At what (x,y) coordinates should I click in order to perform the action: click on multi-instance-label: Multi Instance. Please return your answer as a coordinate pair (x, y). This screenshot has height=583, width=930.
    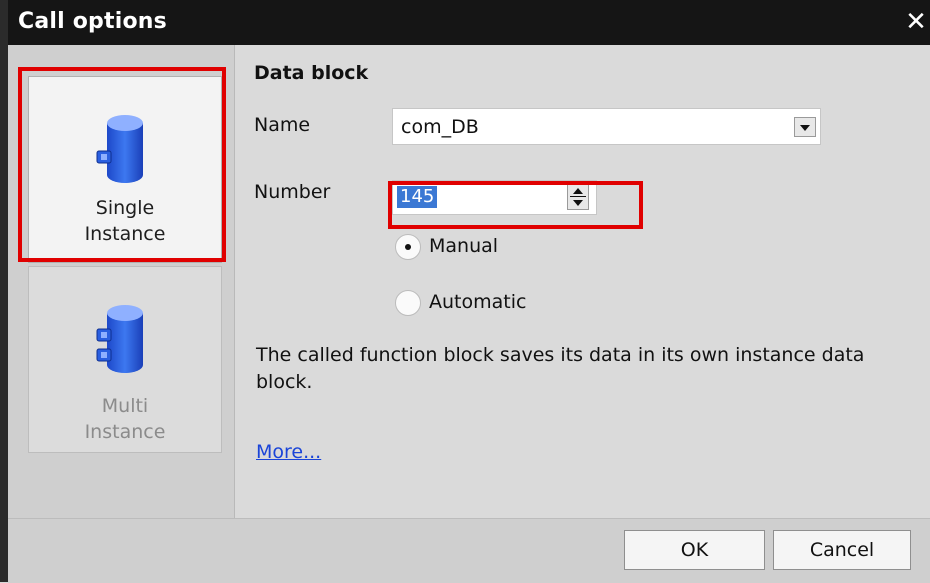
    Looking at the image, I should click on (125, 419).